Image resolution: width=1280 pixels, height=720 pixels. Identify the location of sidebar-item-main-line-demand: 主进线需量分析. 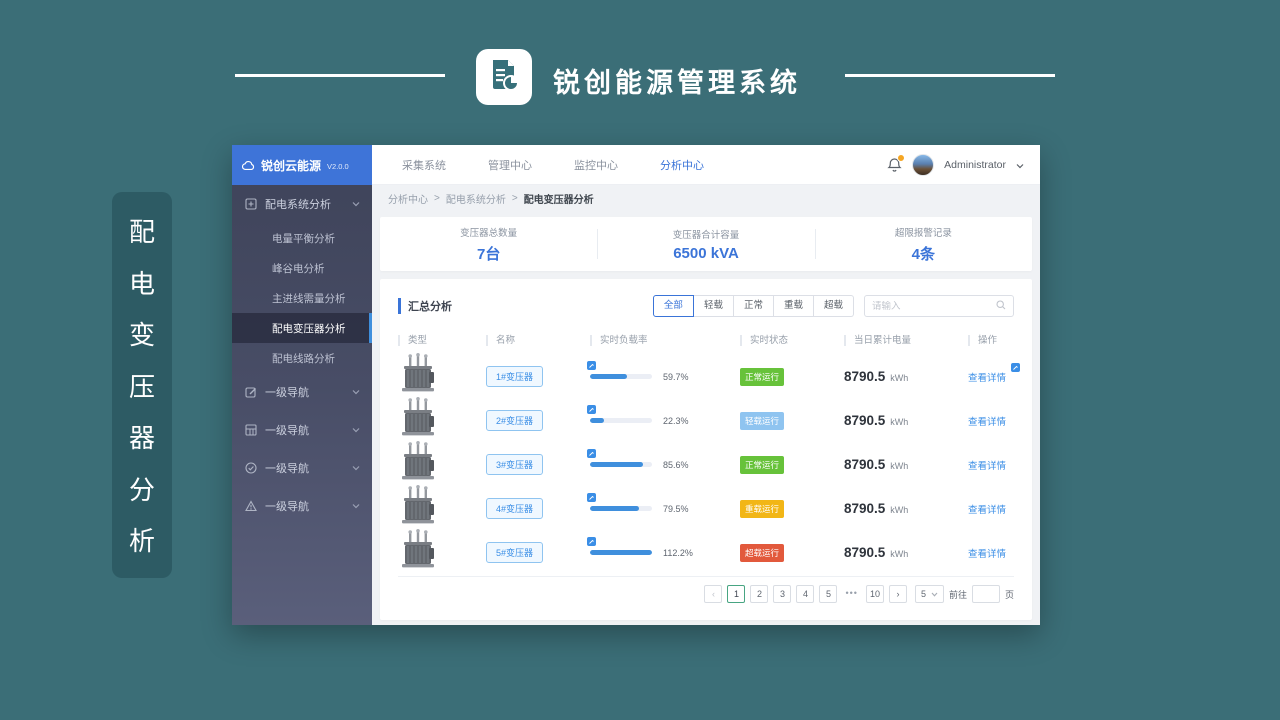
(302, 298).